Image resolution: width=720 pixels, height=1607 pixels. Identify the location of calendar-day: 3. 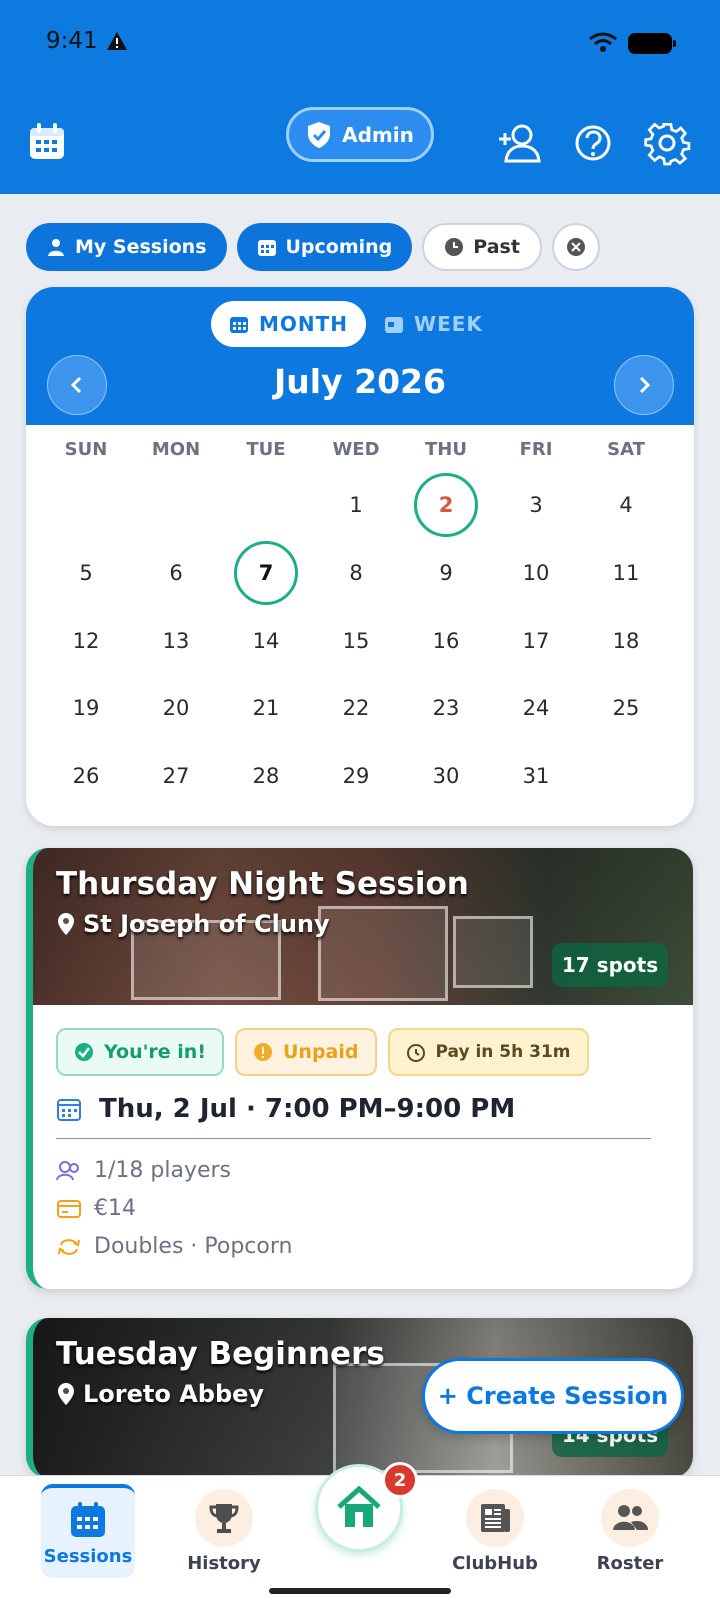
(536, 505).